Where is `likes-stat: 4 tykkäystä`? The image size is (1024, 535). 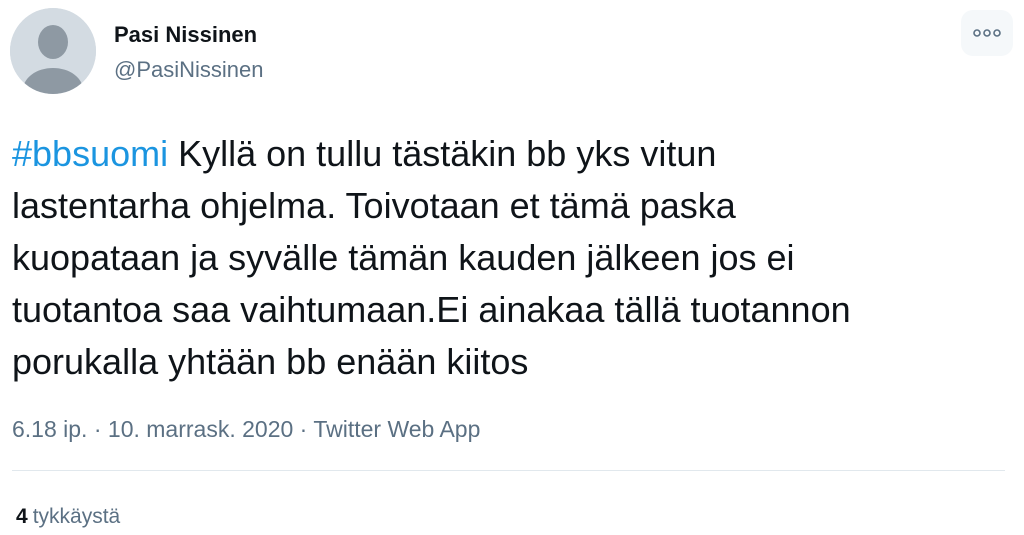 likes-stat: 4 tykkäystä is located at coordinates (68, 517).